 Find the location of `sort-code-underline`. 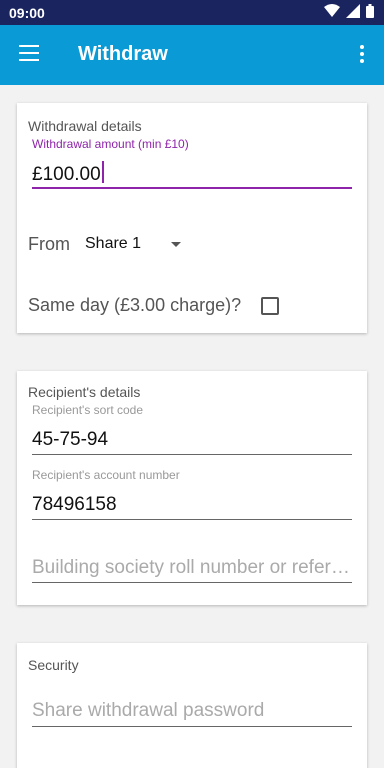

sort-code-underline is located at coordinates (192, 454).